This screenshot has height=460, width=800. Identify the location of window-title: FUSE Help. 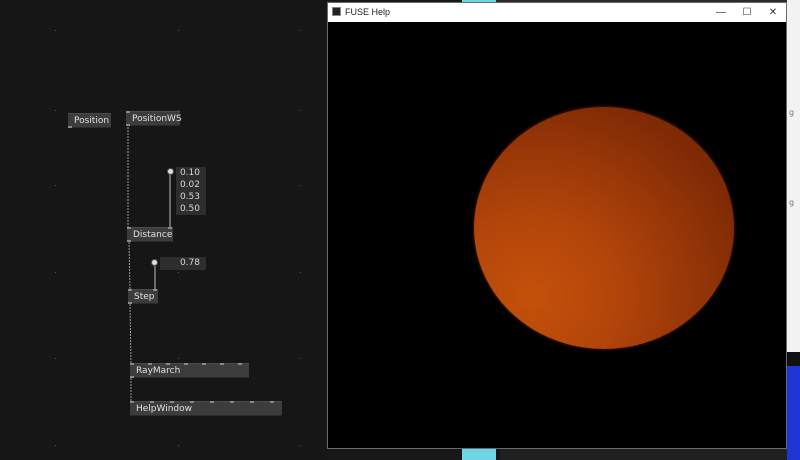
(368, 12).